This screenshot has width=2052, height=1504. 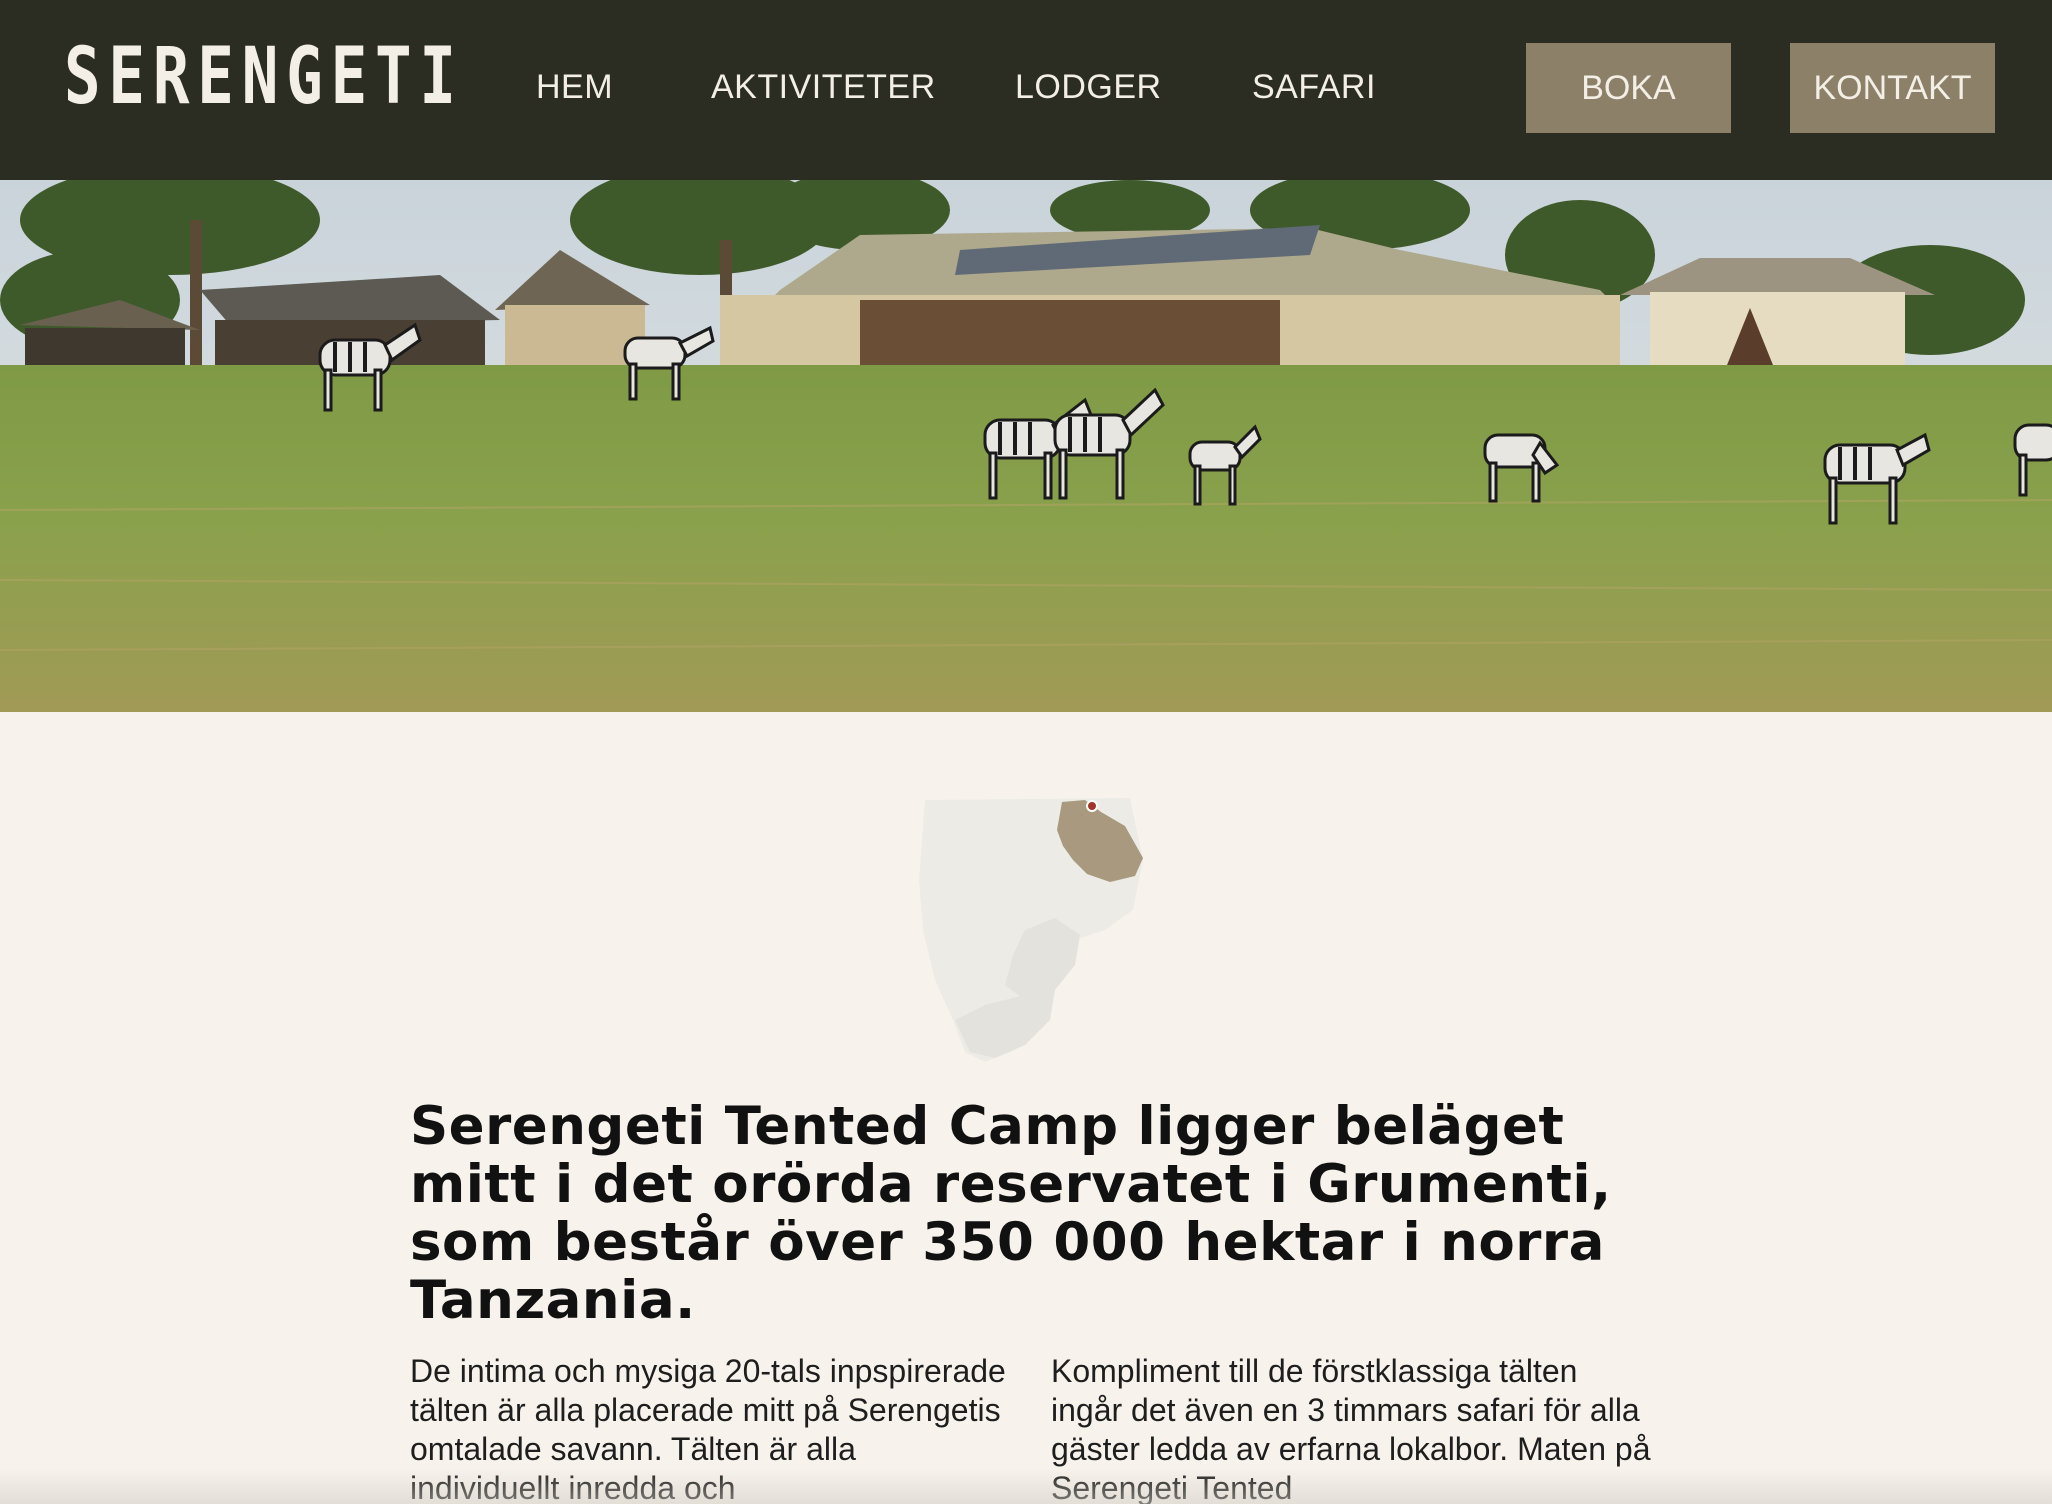 I want to click on kontakt-button: KONTAKT, so click(x=1892, y=88).